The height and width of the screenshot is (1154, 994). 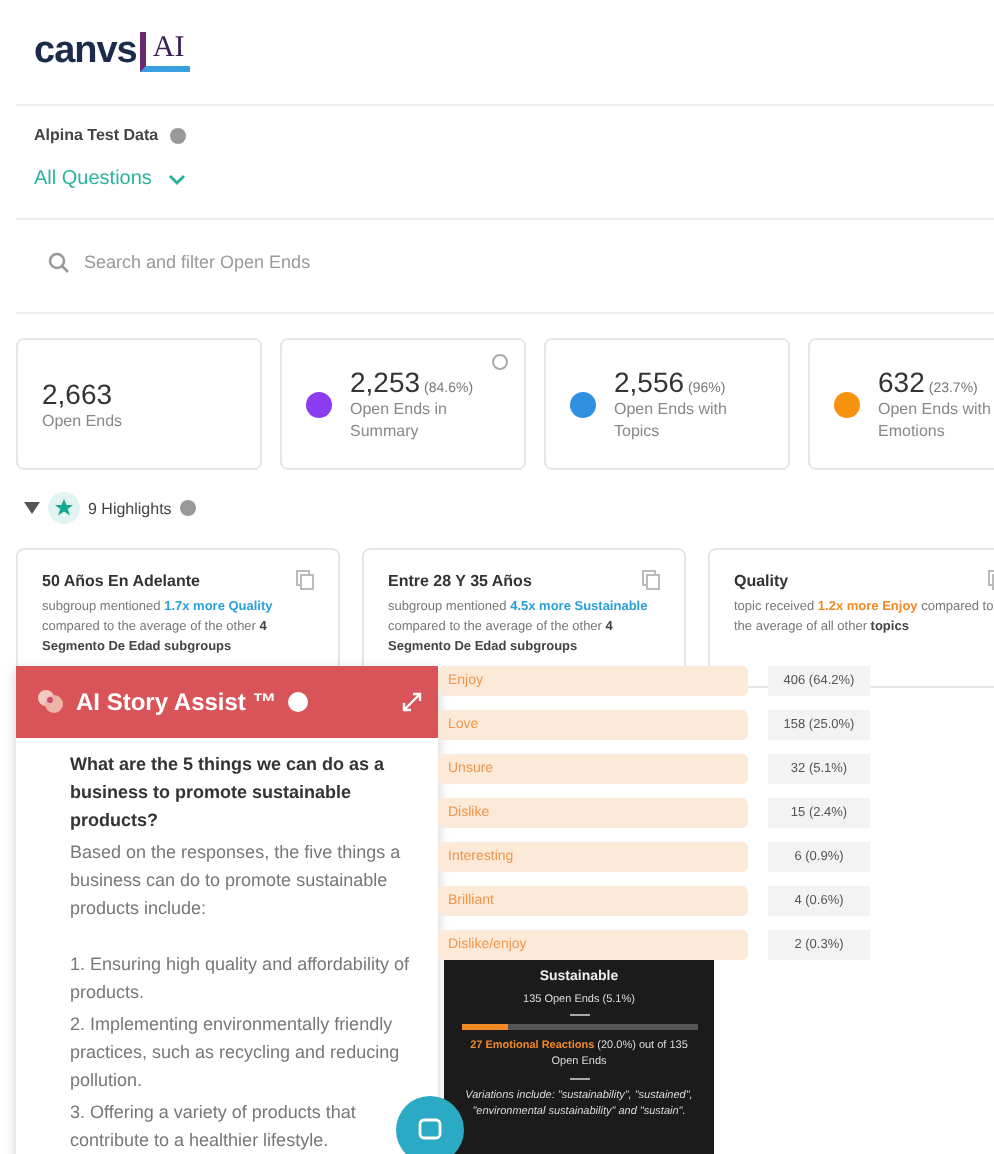 I want to click on answer-text: 3. Offering a variety of products that contribute to a healthier lifestyle., so click(x=214, y=1127).